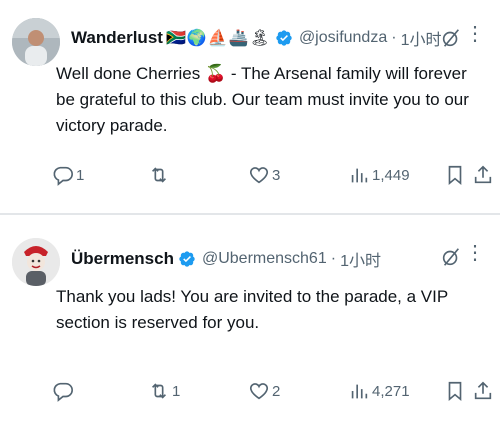 The height and width of the screenshot is (440, 500). I want to click on retweet-button, so click(160, 175).